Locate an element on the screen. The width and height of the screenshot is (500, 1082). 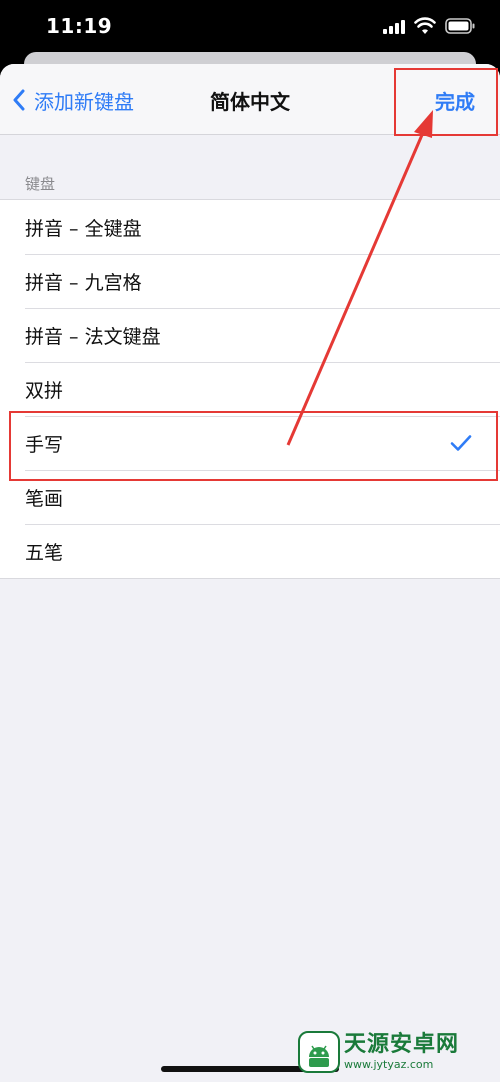
watermark-url: www.jytyaz.com is located at coordinates (389, 1064).